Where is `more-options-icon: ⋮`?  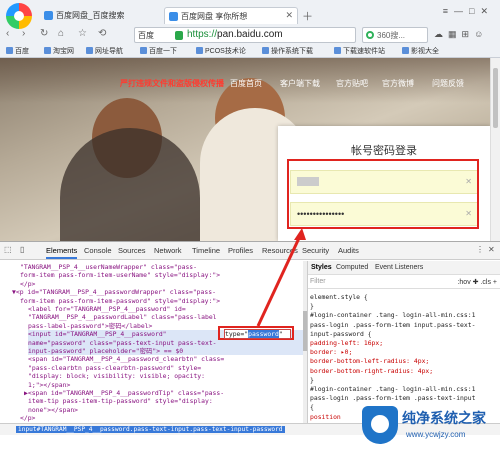
more-options-icon: ⋮ is located at coordinates (480, 249).